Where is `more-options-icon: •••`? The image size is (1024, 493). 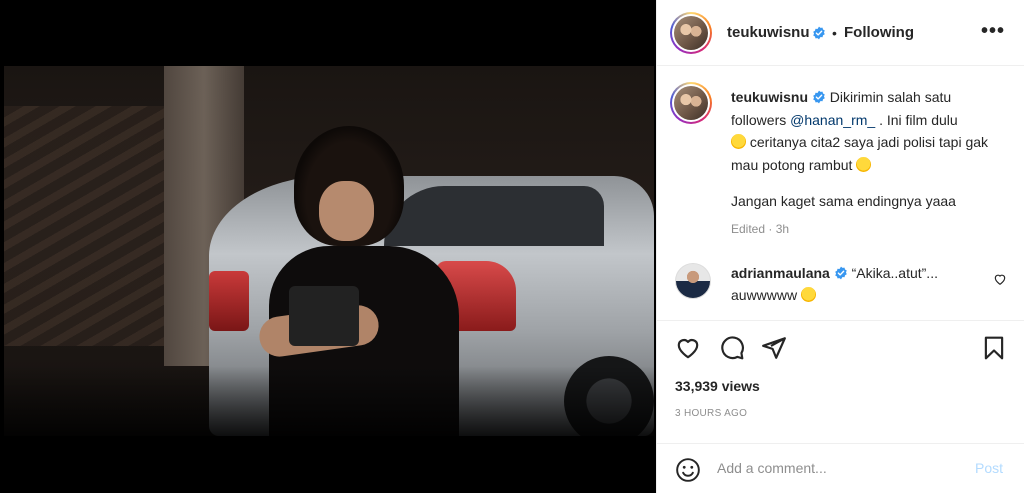
more-options-icon: ••• is located at coordinates (993, 32).